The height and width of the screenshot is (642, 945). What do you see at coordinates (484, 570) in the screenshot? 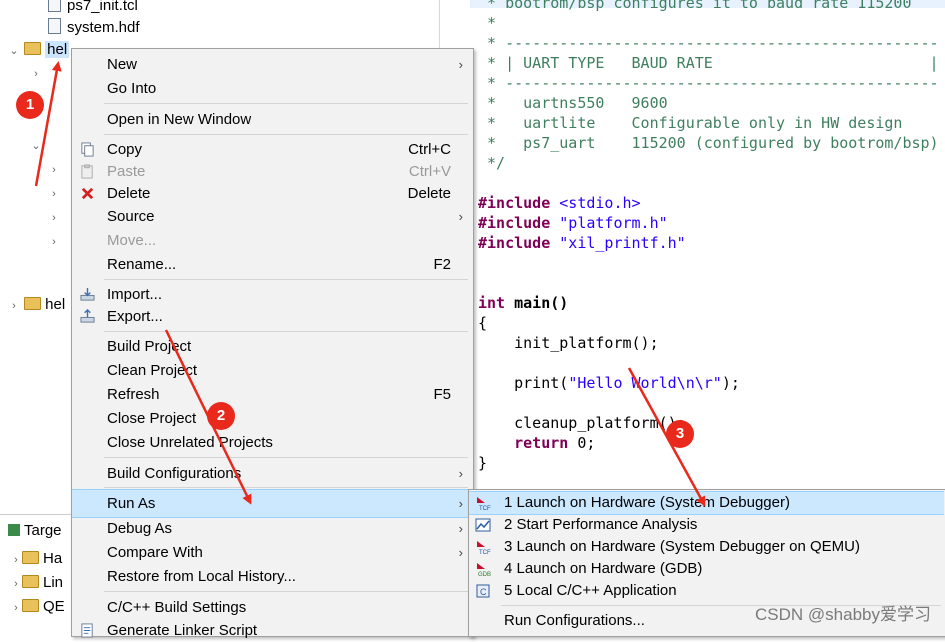
I see `gdb-launch-icon: GDB` at bounding box center [484, 570].